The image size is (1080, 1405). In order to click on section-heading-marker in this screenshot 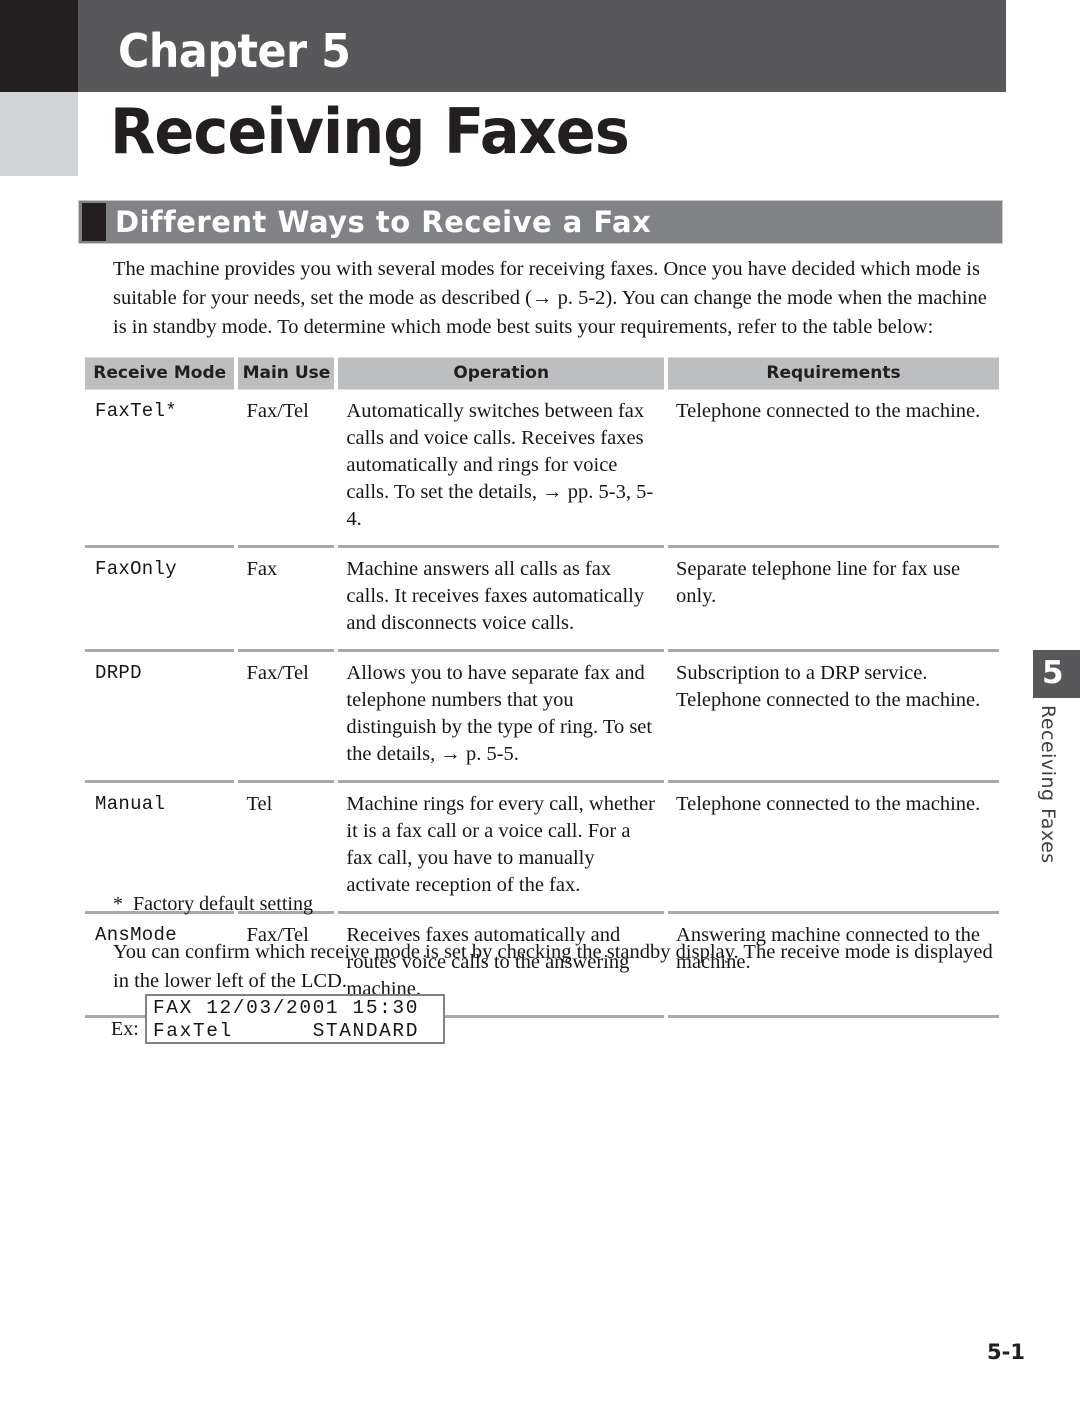, I will do `click(94, 222)`.